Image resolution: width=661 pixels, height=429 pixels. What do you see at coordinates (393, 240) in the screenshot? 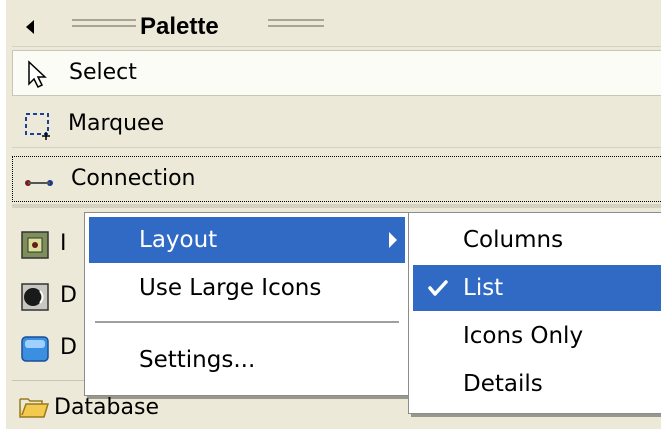
I see `submenu-arrow-icon` at bounding box center [393, 240].